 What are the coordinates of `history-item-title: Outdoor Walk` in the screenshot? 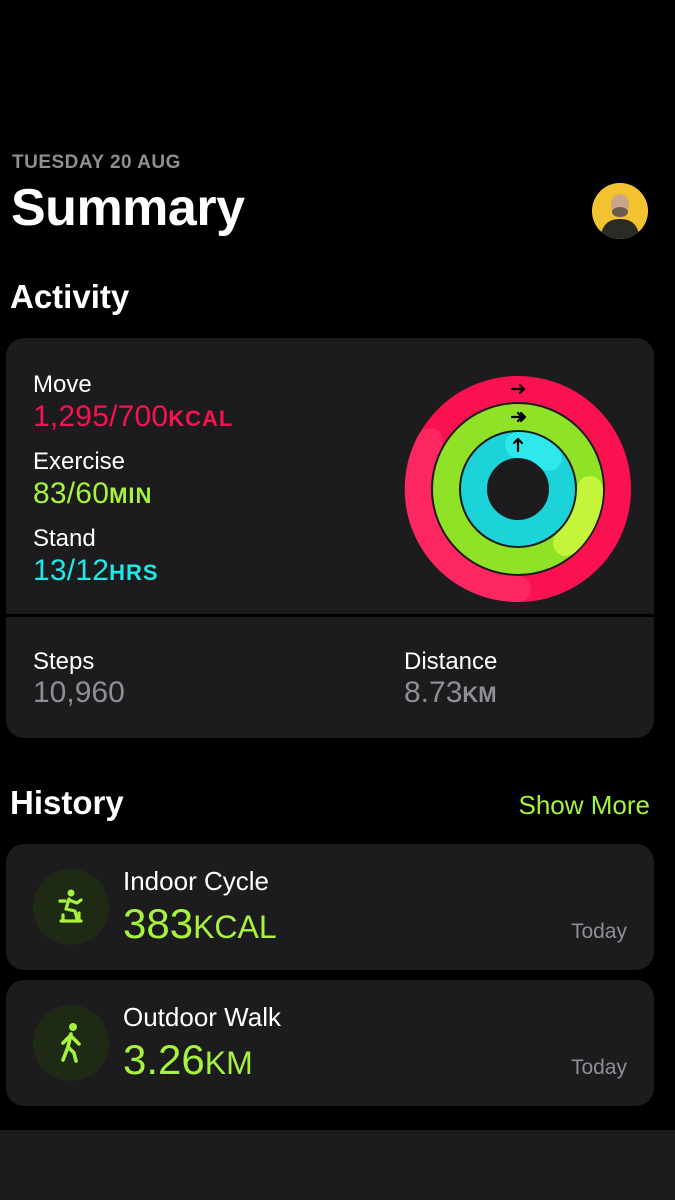 It's located at (202, 1017).